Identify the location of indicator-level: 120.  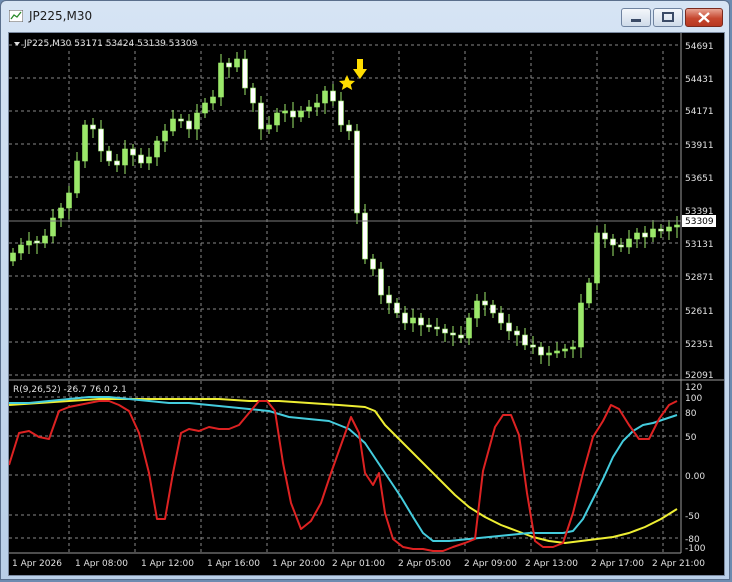
(693, 388).